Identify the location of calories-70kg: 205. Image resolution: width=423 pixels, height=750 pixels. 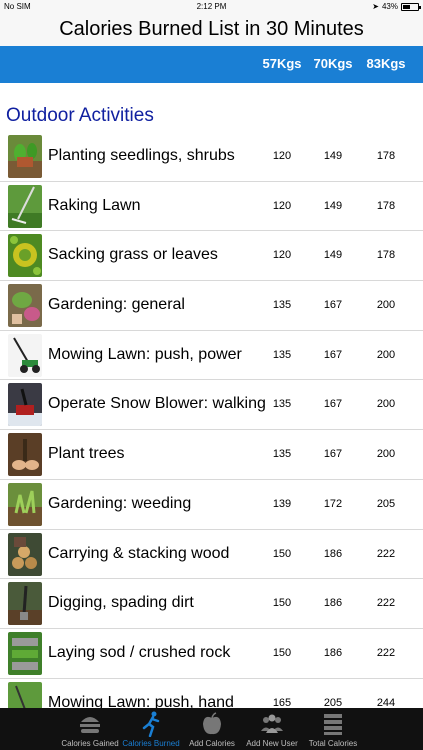
(333, 702).